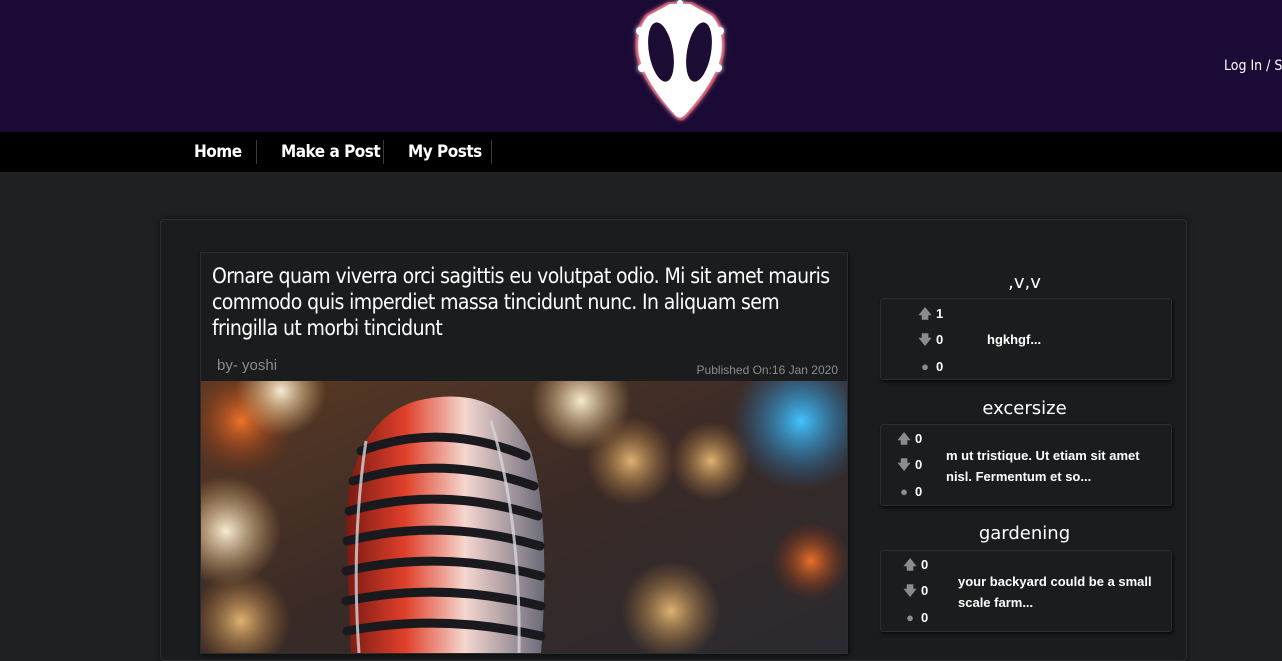 This screenshot has height=661, width=1282. Describe the element at coordinates (641, 152) in the screenshot. I see `main-nav: Home Make a Post My Posts` at that location.